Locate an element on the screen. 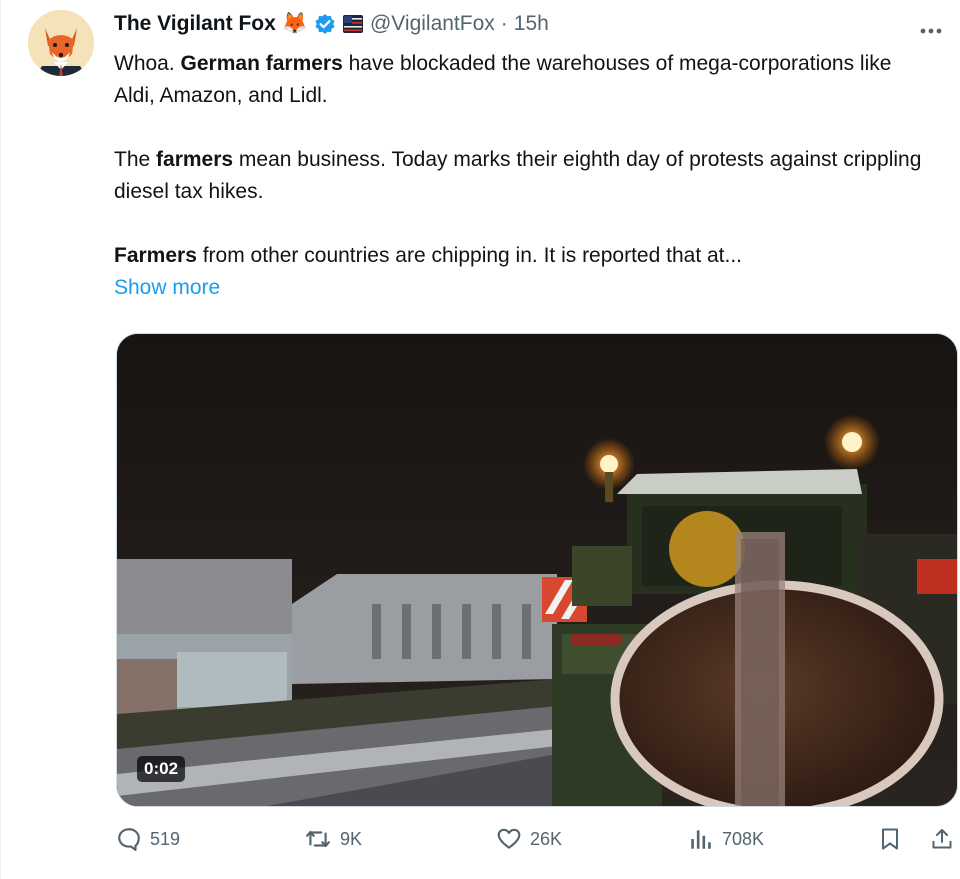 Image resolution: width=960 pixels, height=879 pixels. action-bar: 519 9K 26K 708K is located at coordinates (538, 843).